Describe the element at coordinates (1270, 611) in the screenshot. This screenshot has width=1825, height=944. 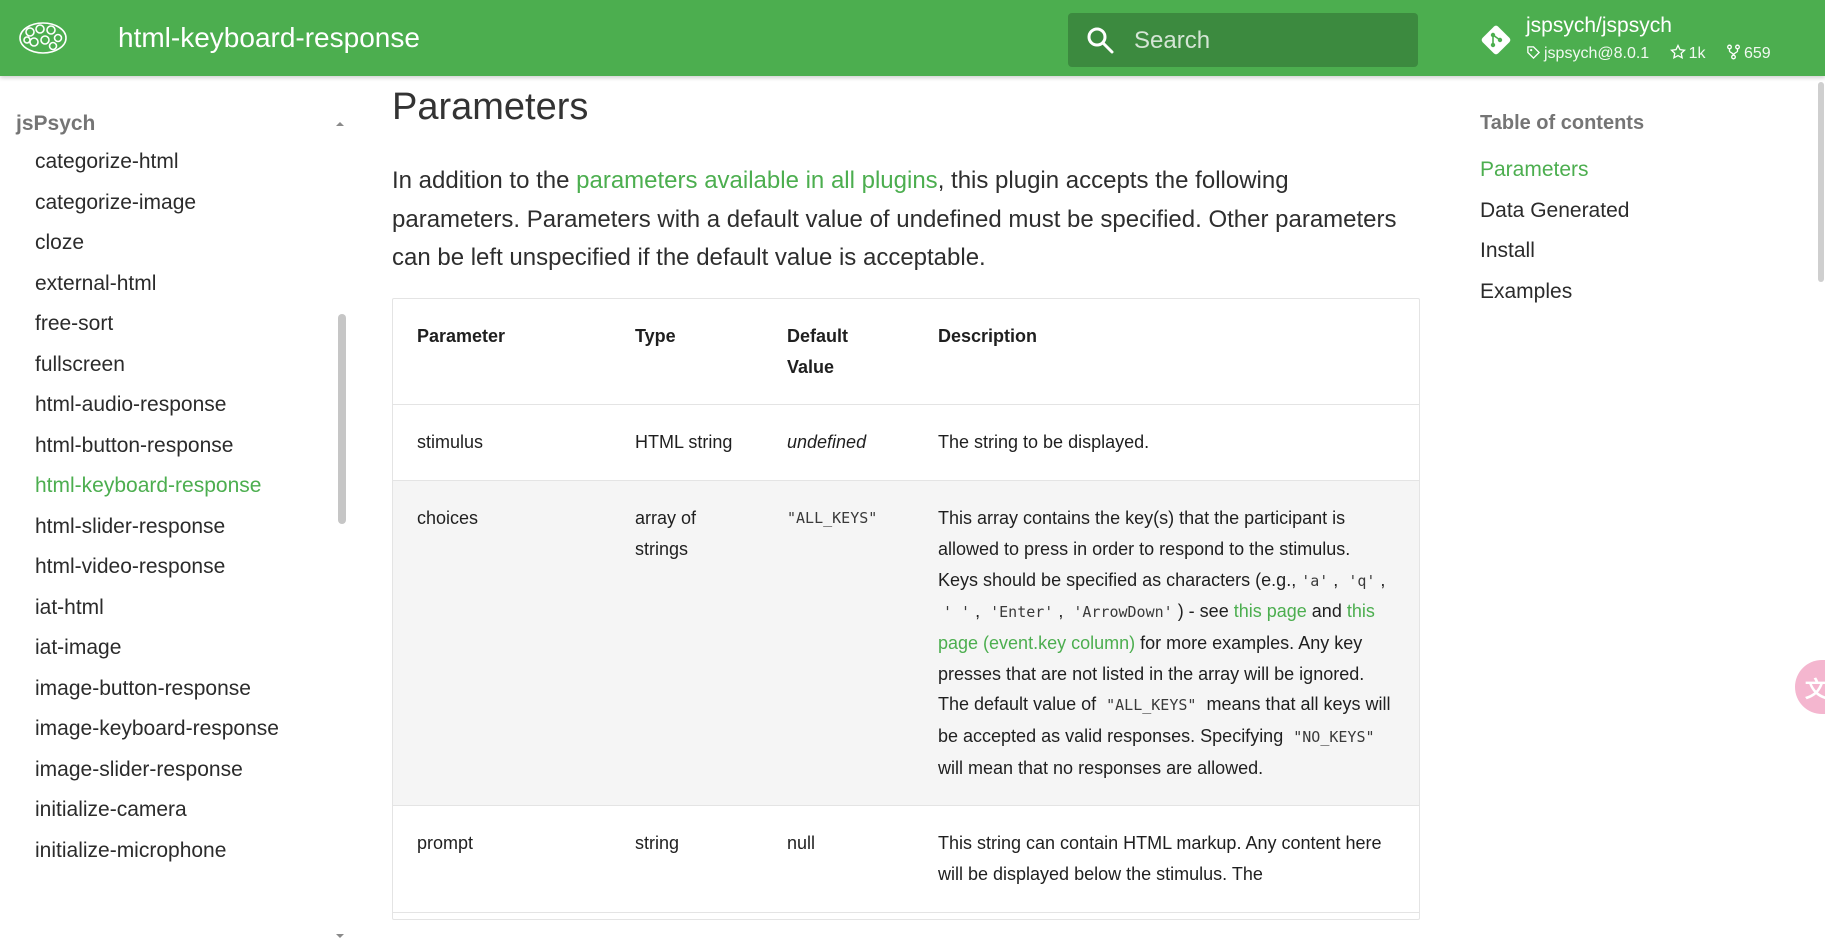
I see `this-page-link: this page` at that location.